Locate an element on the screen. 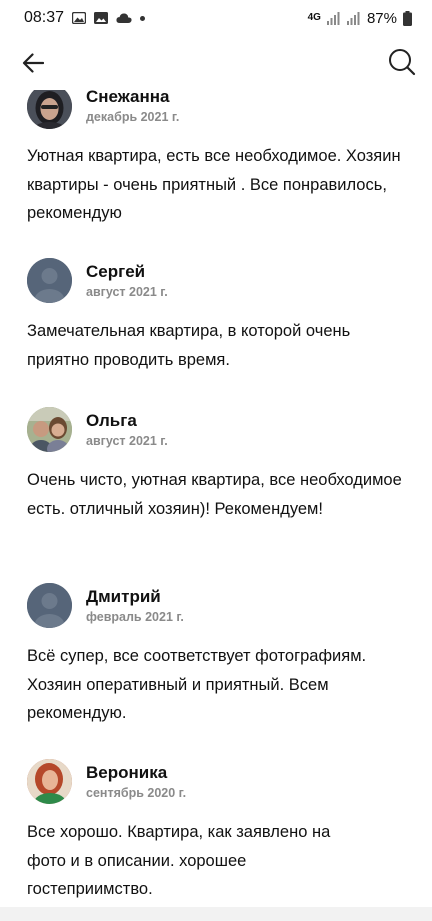  cloud-icon is located at coordinates (124, 18).